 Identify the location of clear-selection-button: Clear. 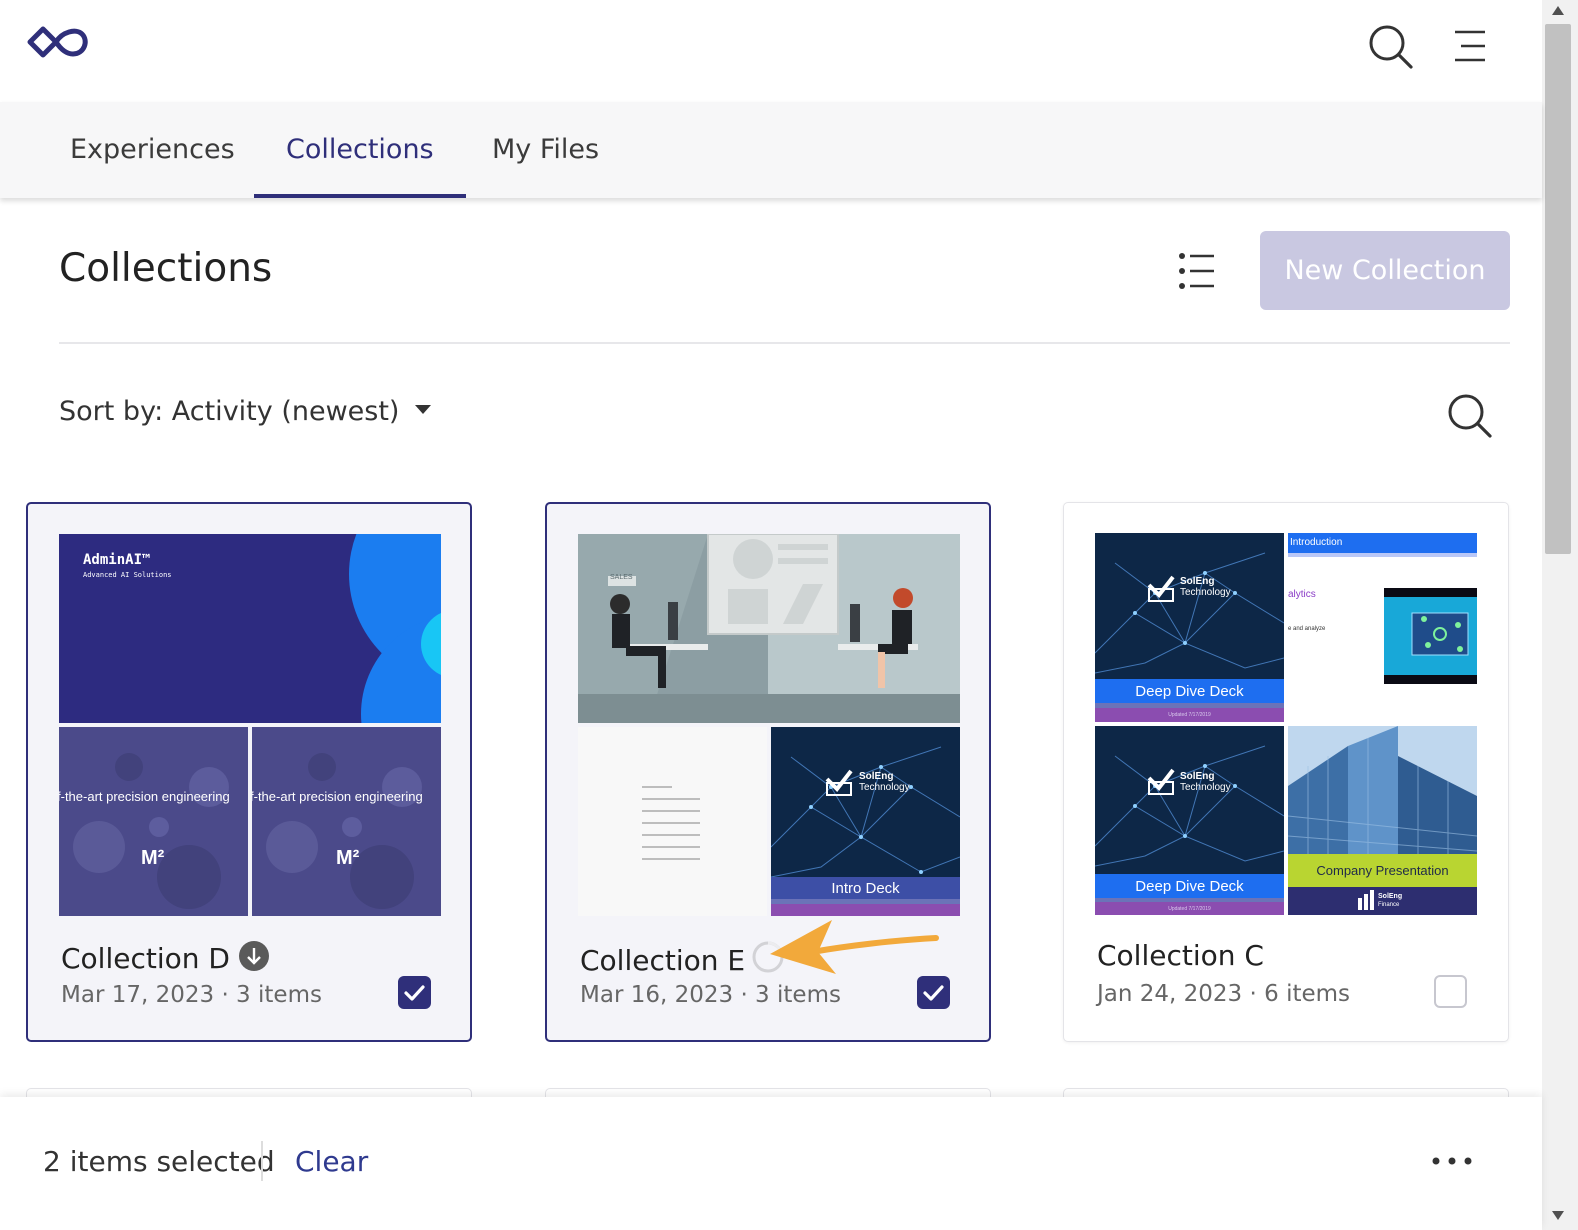
(331, 1161).